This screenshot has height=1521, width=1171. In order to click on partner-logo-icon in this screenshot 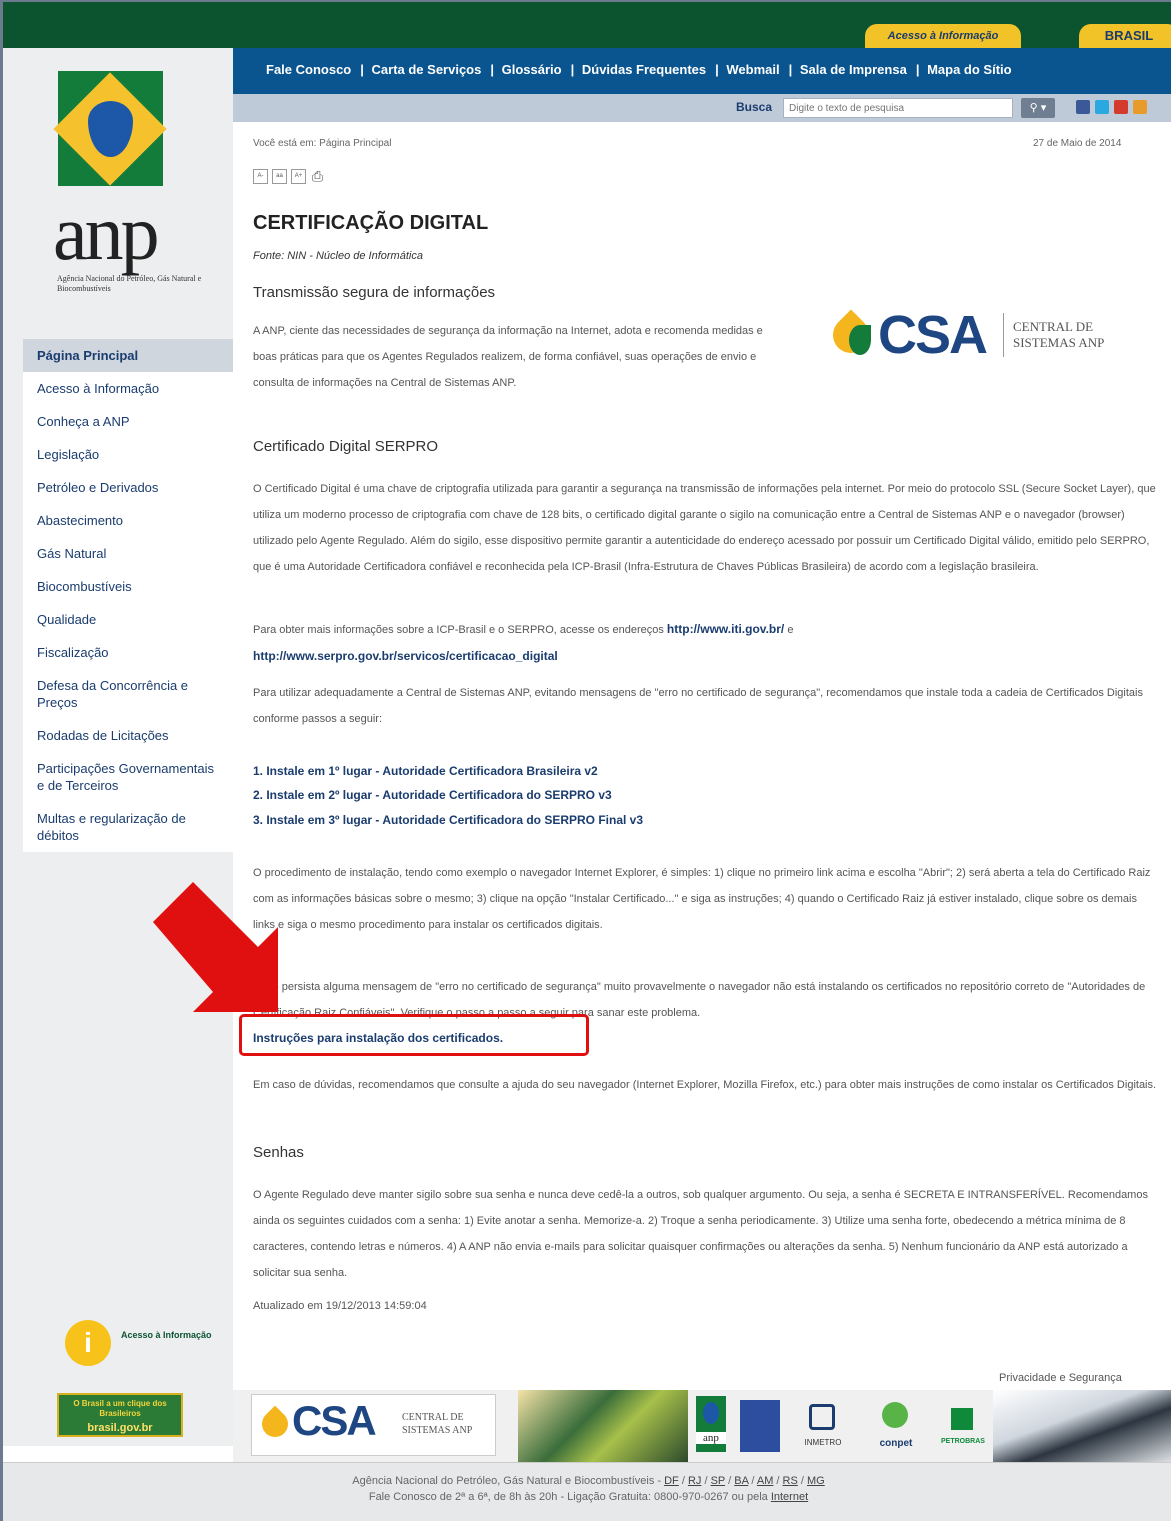, I will do `click(760, 1426)`.